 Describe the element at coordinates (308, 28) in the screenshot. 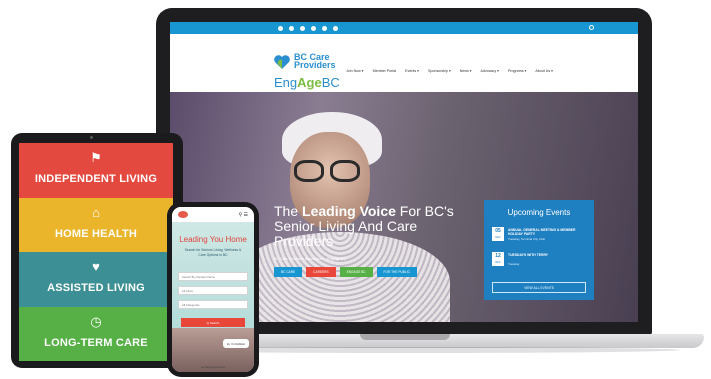

I see `social-links` at that location.